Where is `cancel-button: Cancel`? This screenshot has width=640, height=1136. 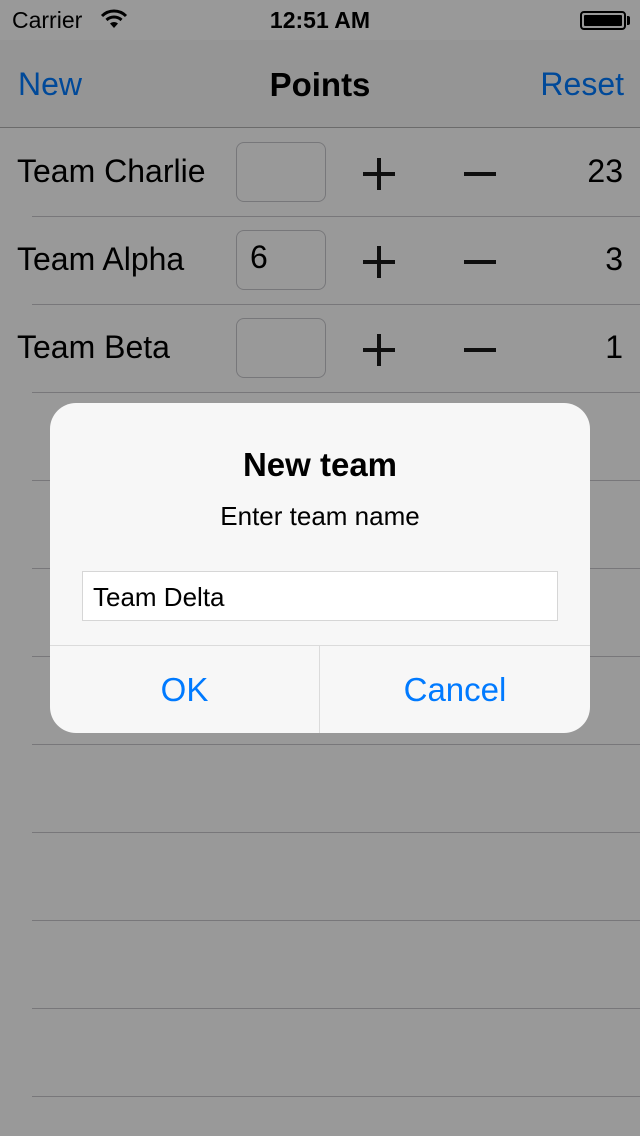 cancel-button: Cancel is located at coordinates (455, 689).